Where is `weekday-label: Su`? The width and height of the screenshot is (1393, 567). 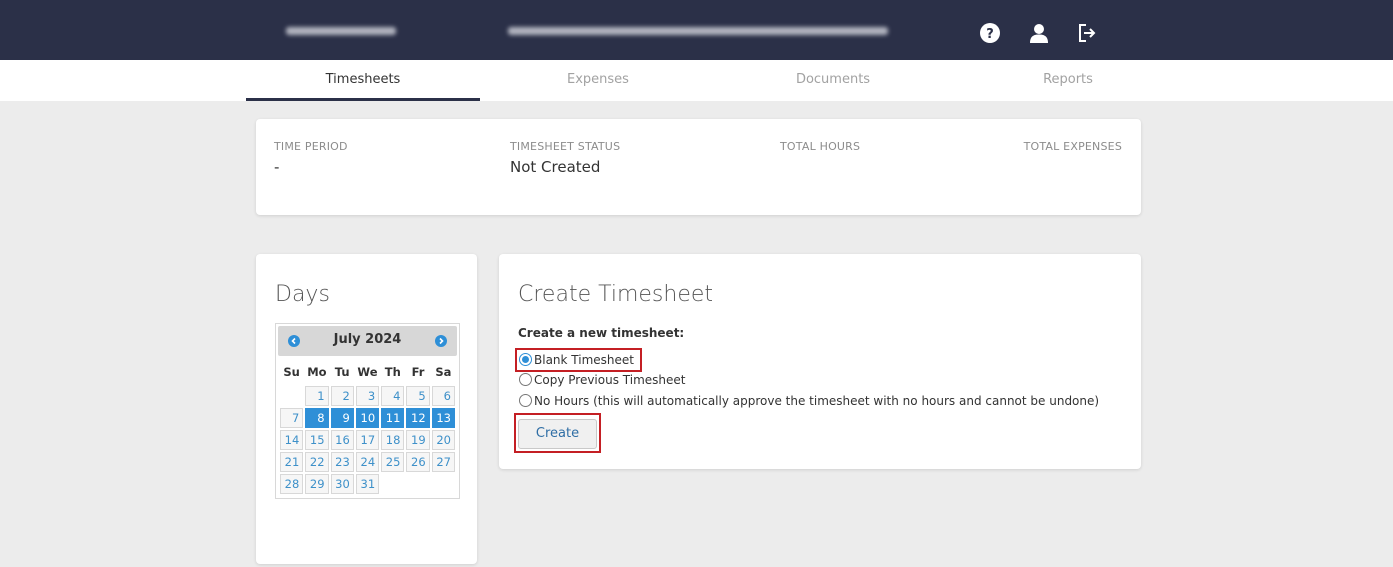
weekday-label: Su is located at coordinates (291, 372).